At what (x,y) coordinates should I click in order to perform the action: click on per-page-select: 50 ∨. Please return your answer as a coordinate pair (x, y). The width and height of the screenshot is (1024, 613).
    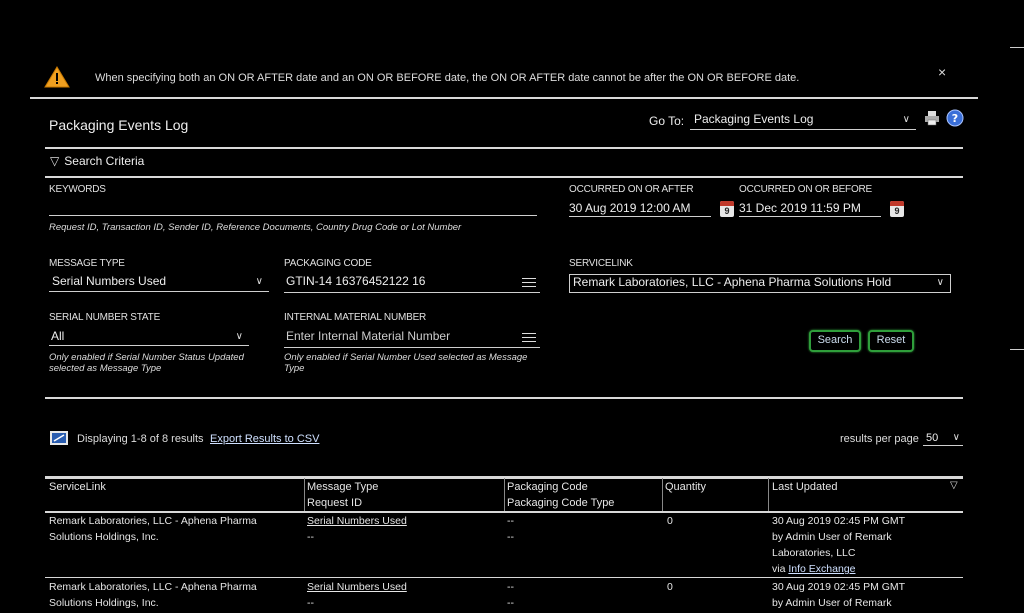
    Looking at the image, I should click on (943, 438).